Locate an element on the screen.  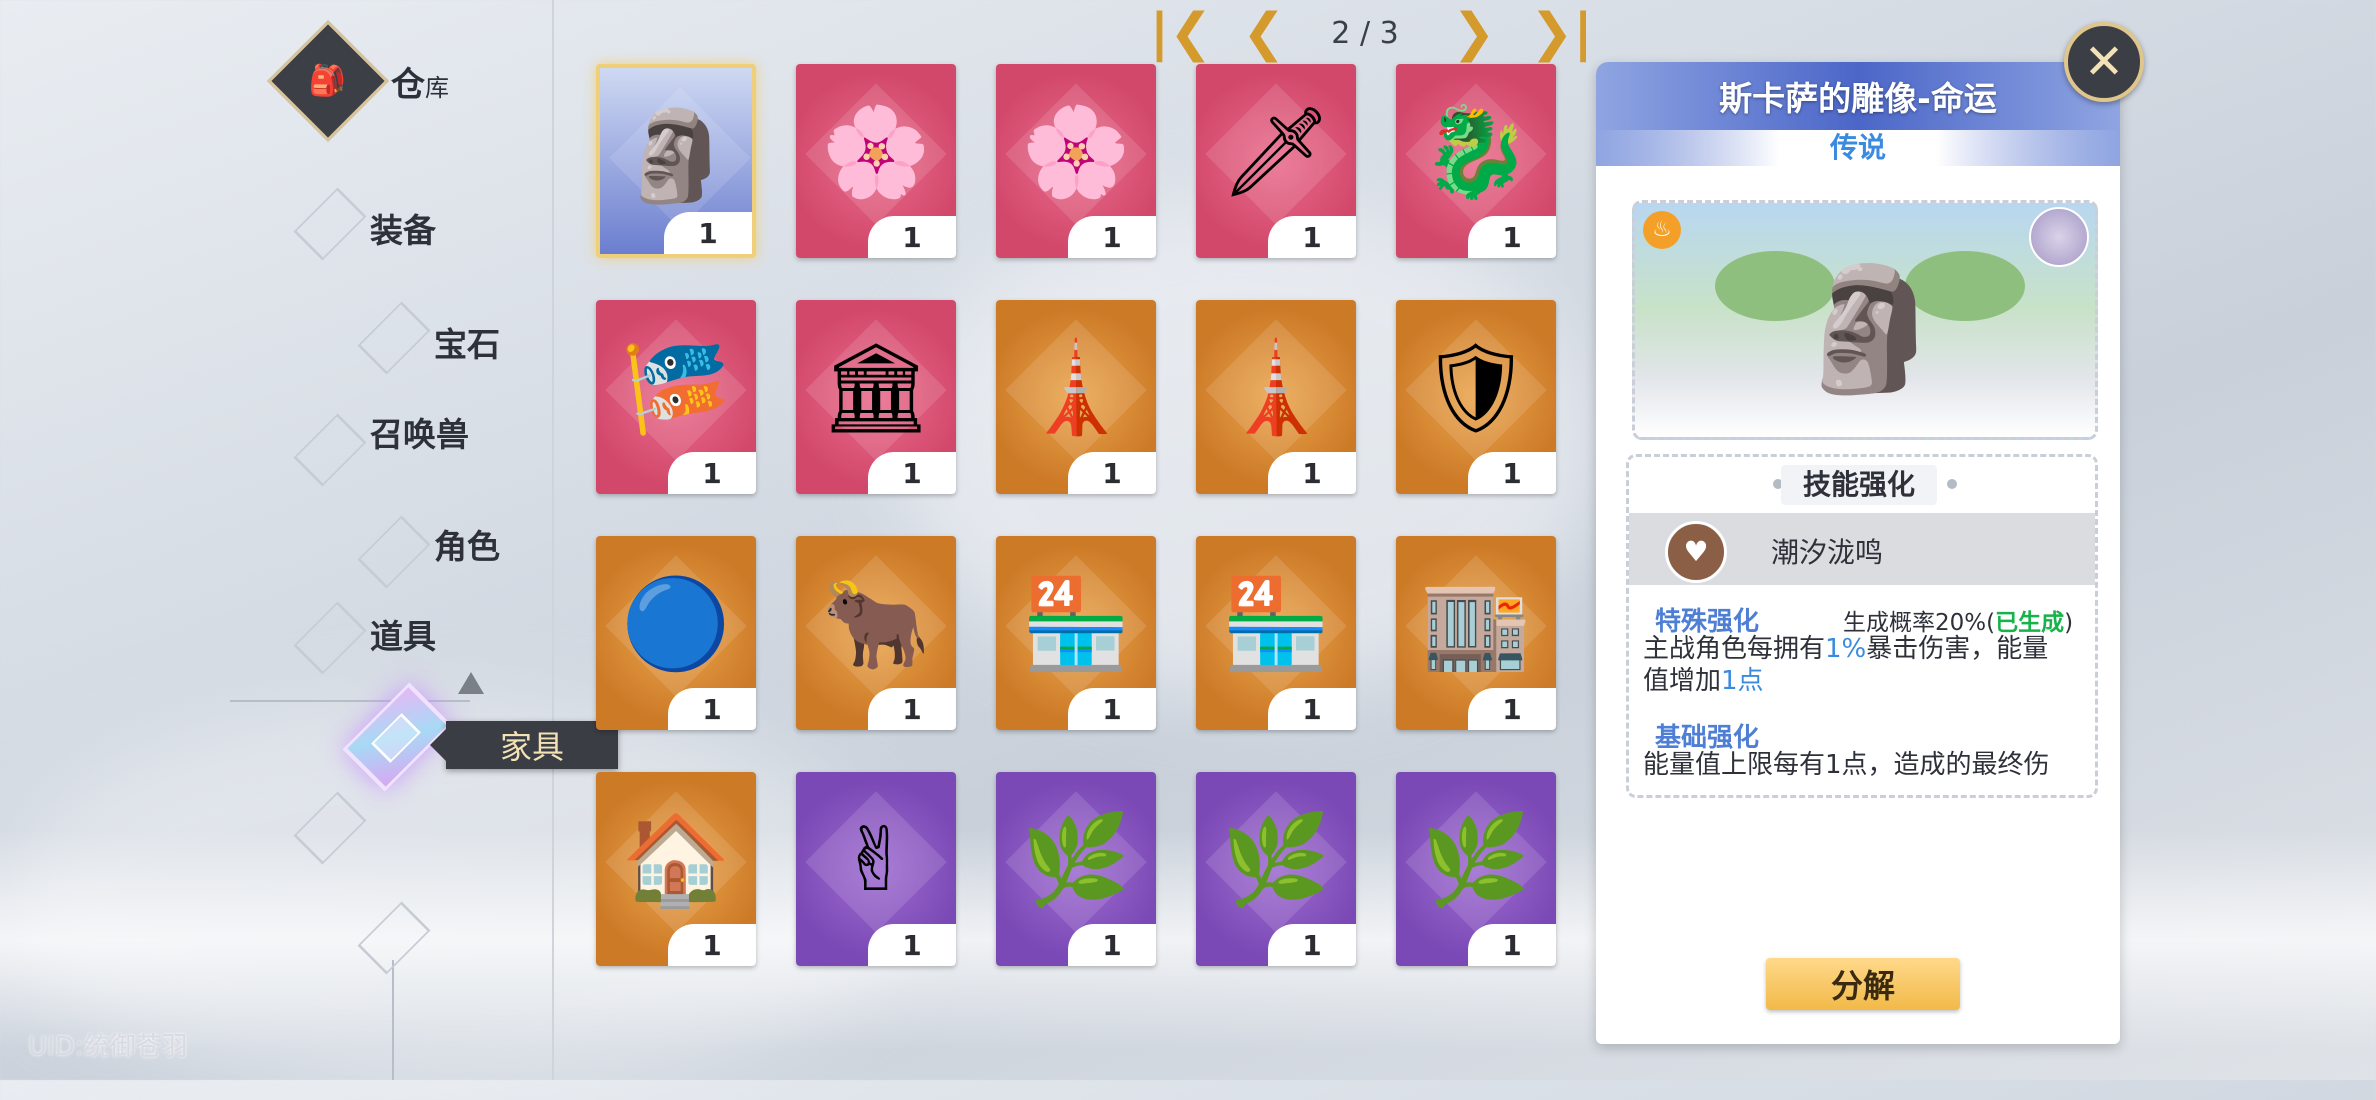
uid-text: UID:统御苍羽 is located at coordinates (108, 1047).